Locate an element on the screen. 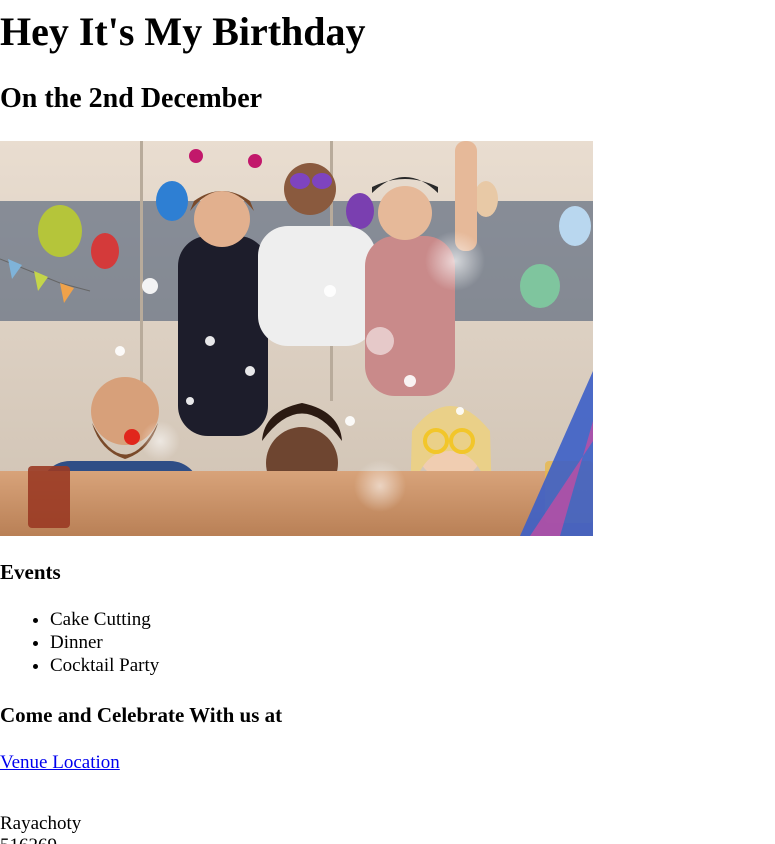 The image size is (775, 844). address: Rayachoty 516269 is located at coordinates (40, 828).